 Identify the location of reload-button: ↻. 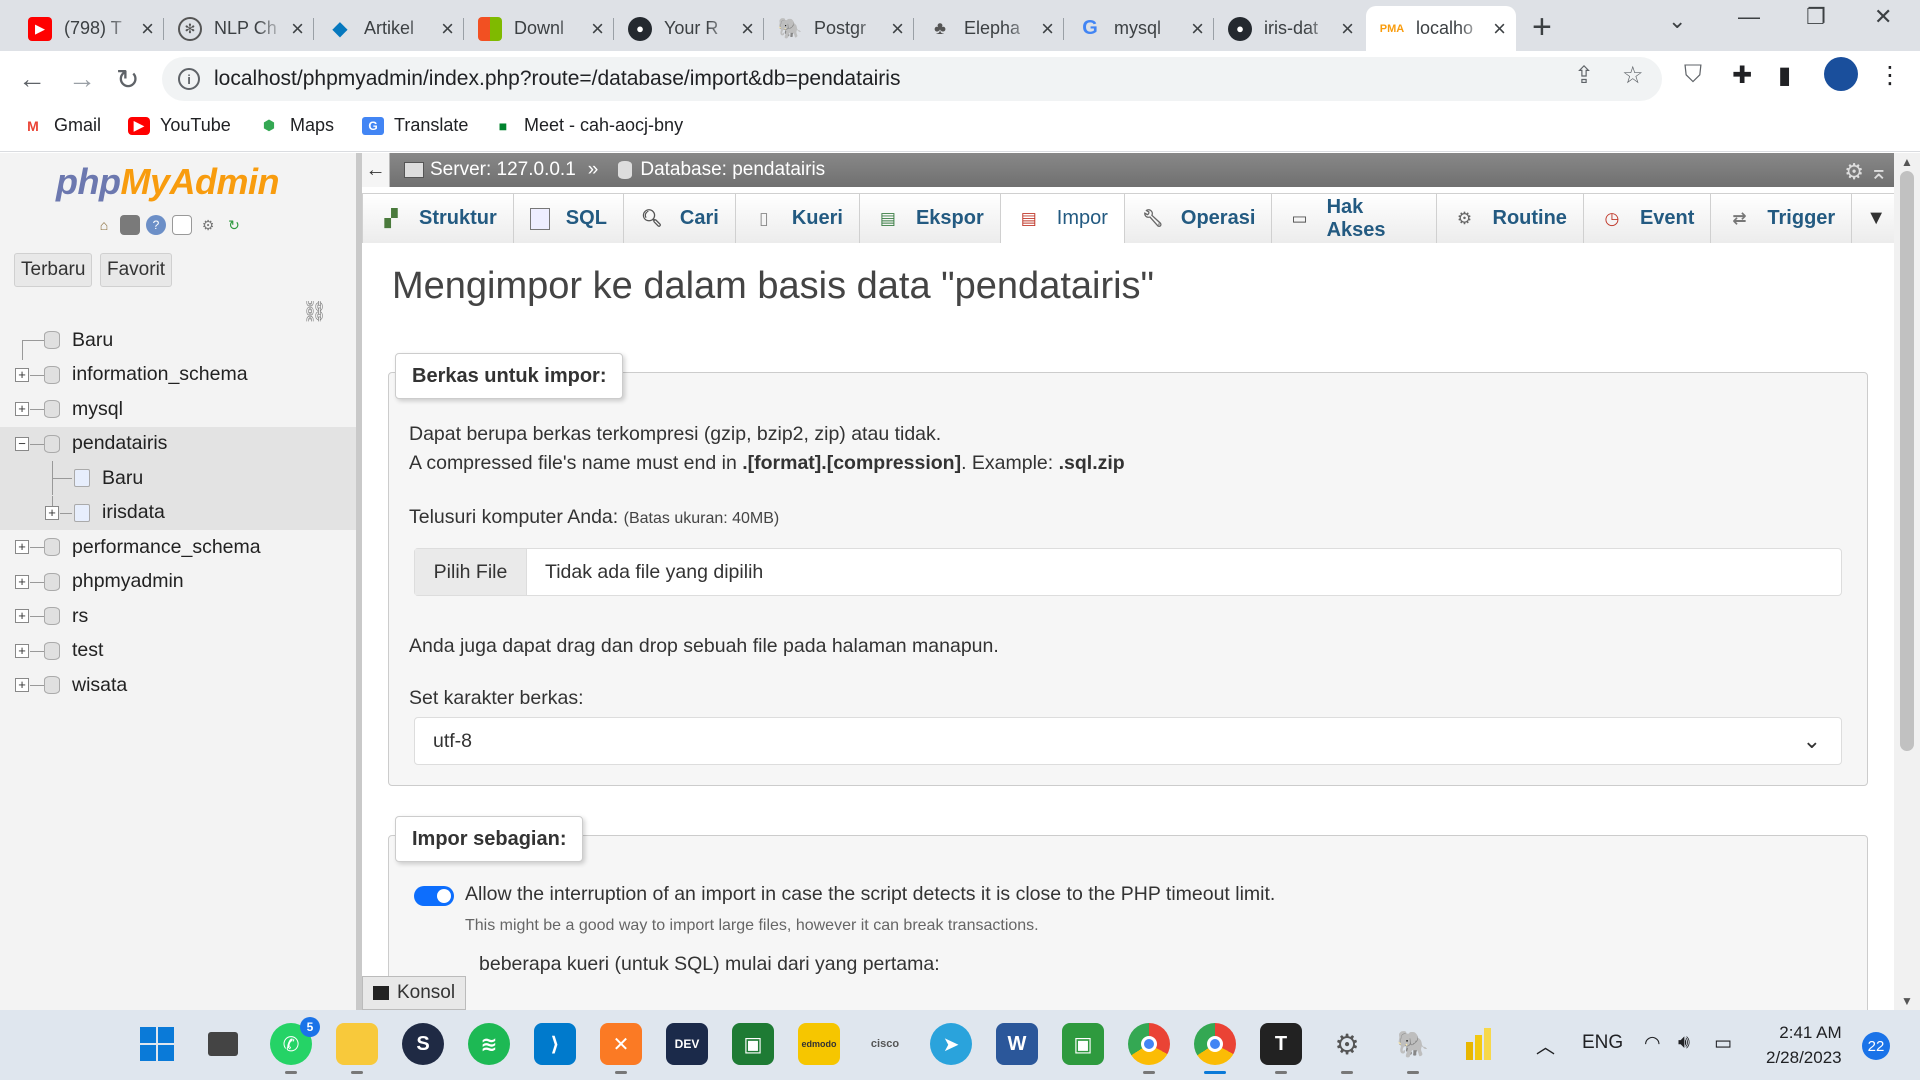
(127, 79).